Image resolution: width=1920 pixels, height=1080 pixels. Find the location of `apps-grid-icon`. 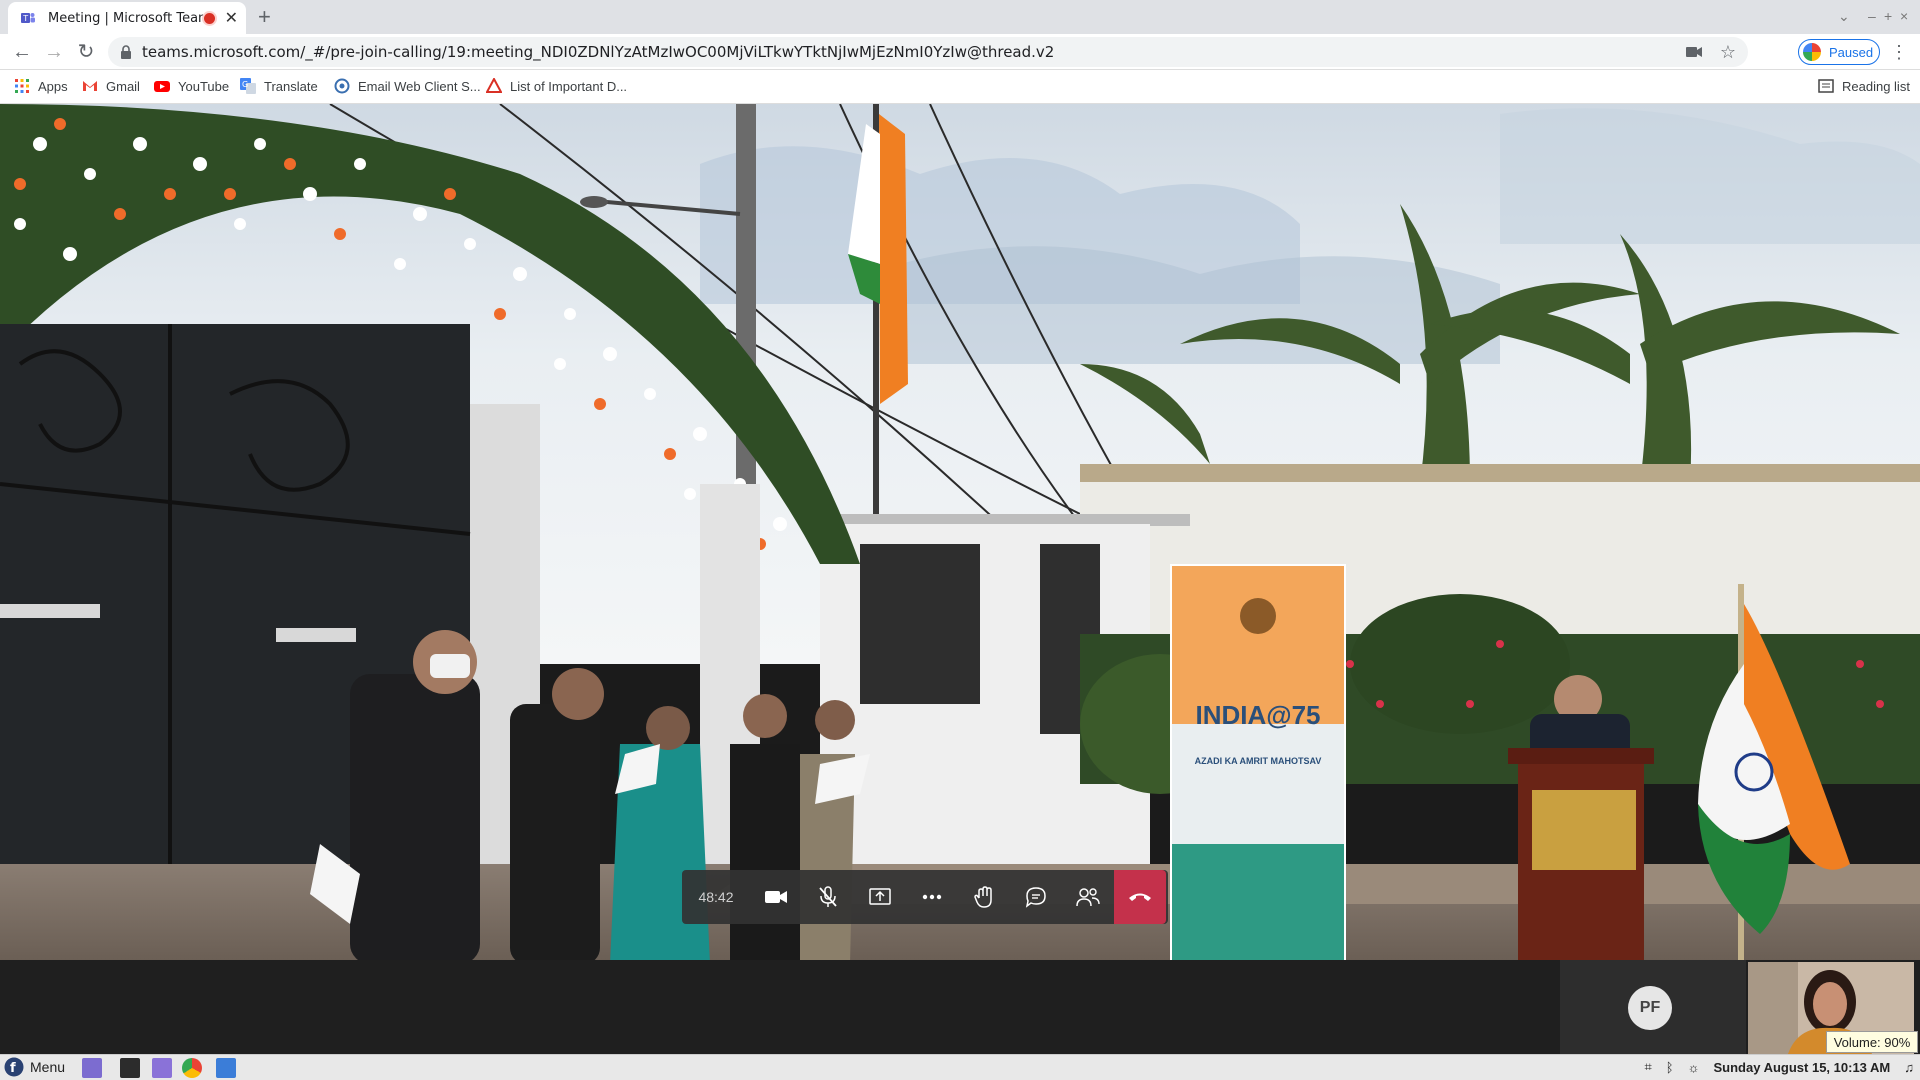

apps-grid-icon is located at coordinates (22, 86).